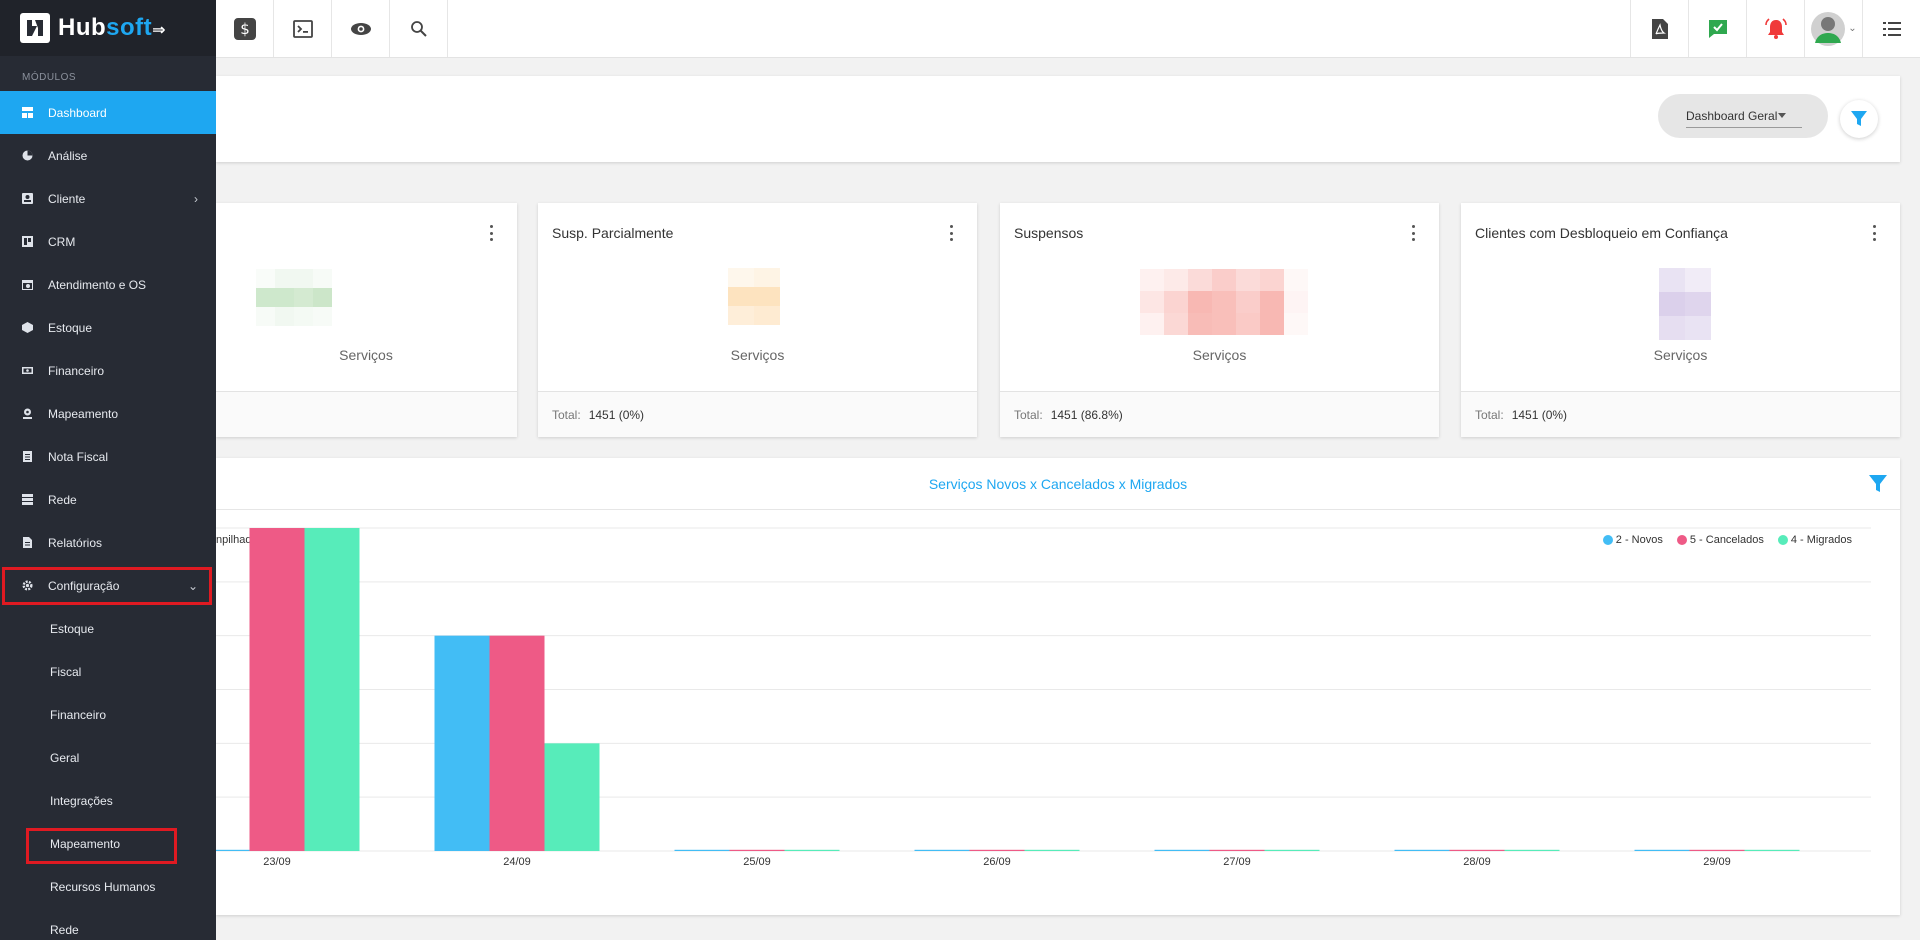  Describe the element at coordinates (245, 28) in the screenshot. I see `finance-button: $` at that location.